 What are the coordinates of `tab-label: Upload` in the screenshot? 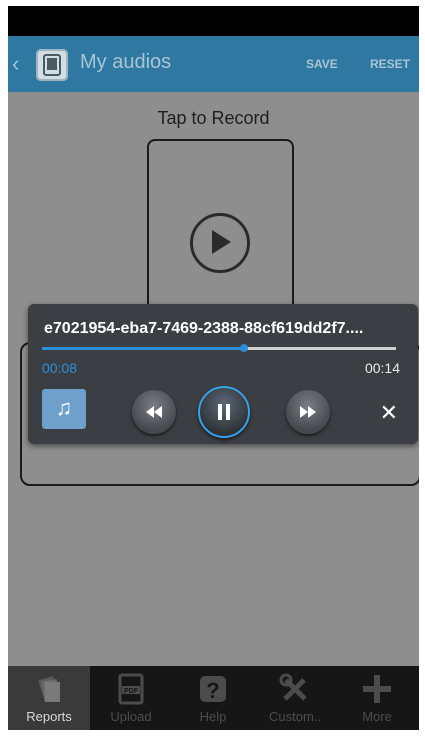 It's located at (131, 716).